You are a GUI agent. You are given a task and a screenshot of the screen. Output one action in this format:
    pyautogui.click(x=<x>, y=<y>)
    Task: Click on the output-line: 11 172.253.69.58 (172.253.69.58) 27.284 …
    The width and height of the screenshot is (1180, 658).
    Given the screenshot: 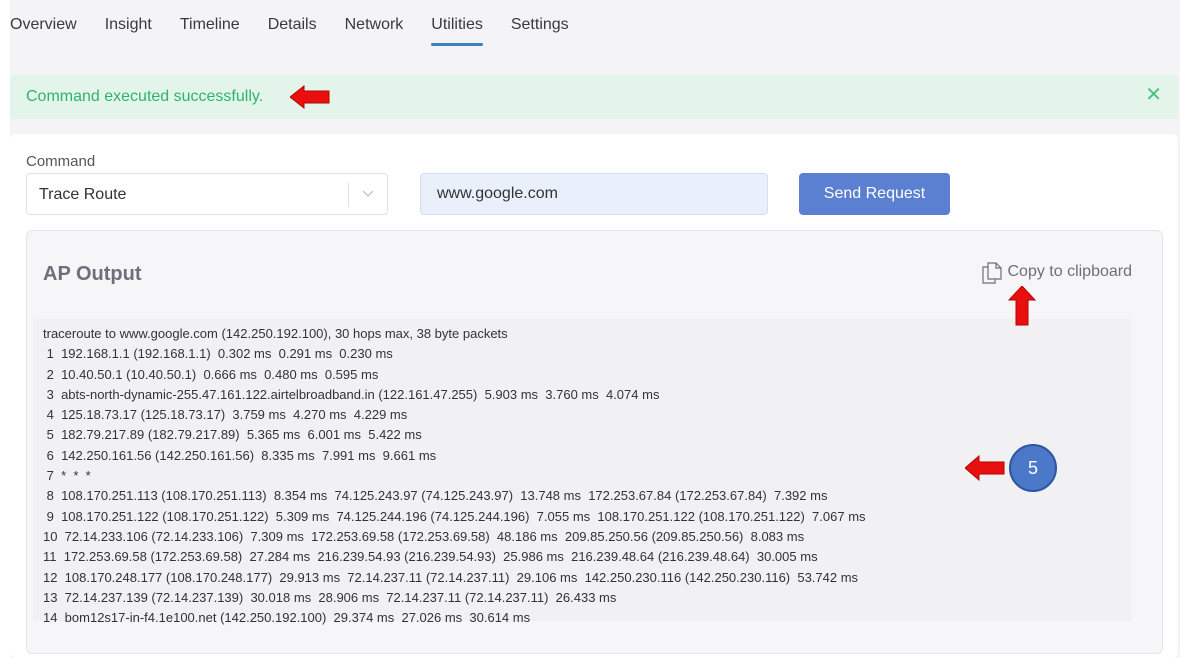 What is the action you would take?
    pyautogui.click(x=430, y=557)
    